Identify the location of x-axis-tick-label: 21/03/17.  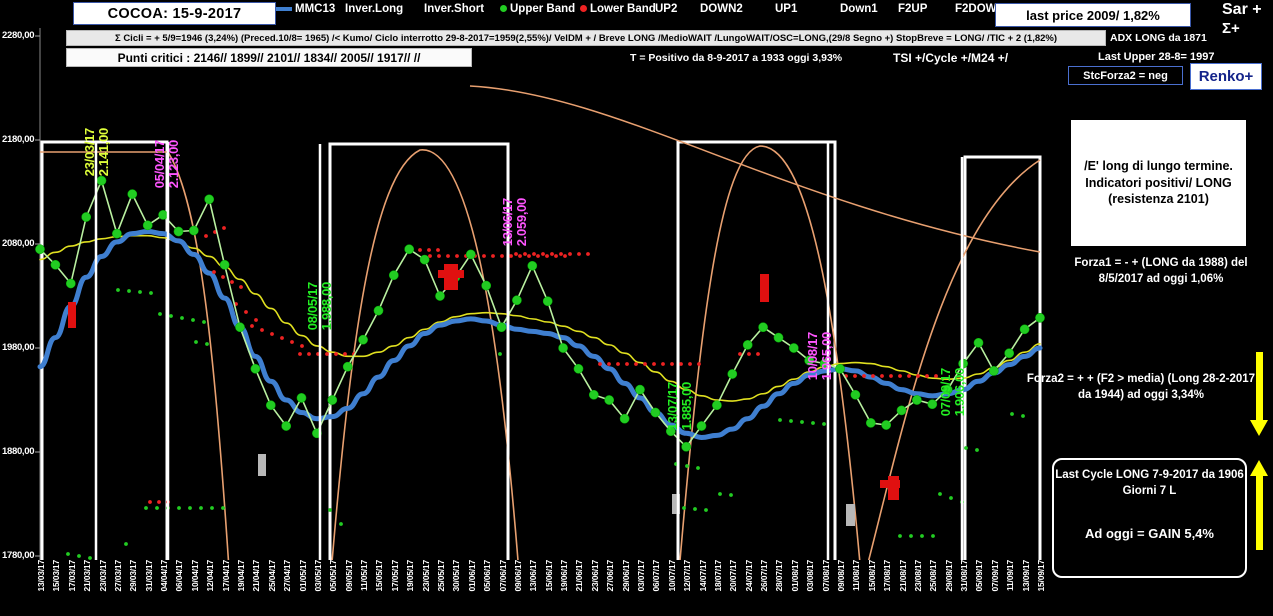
(87, 576).